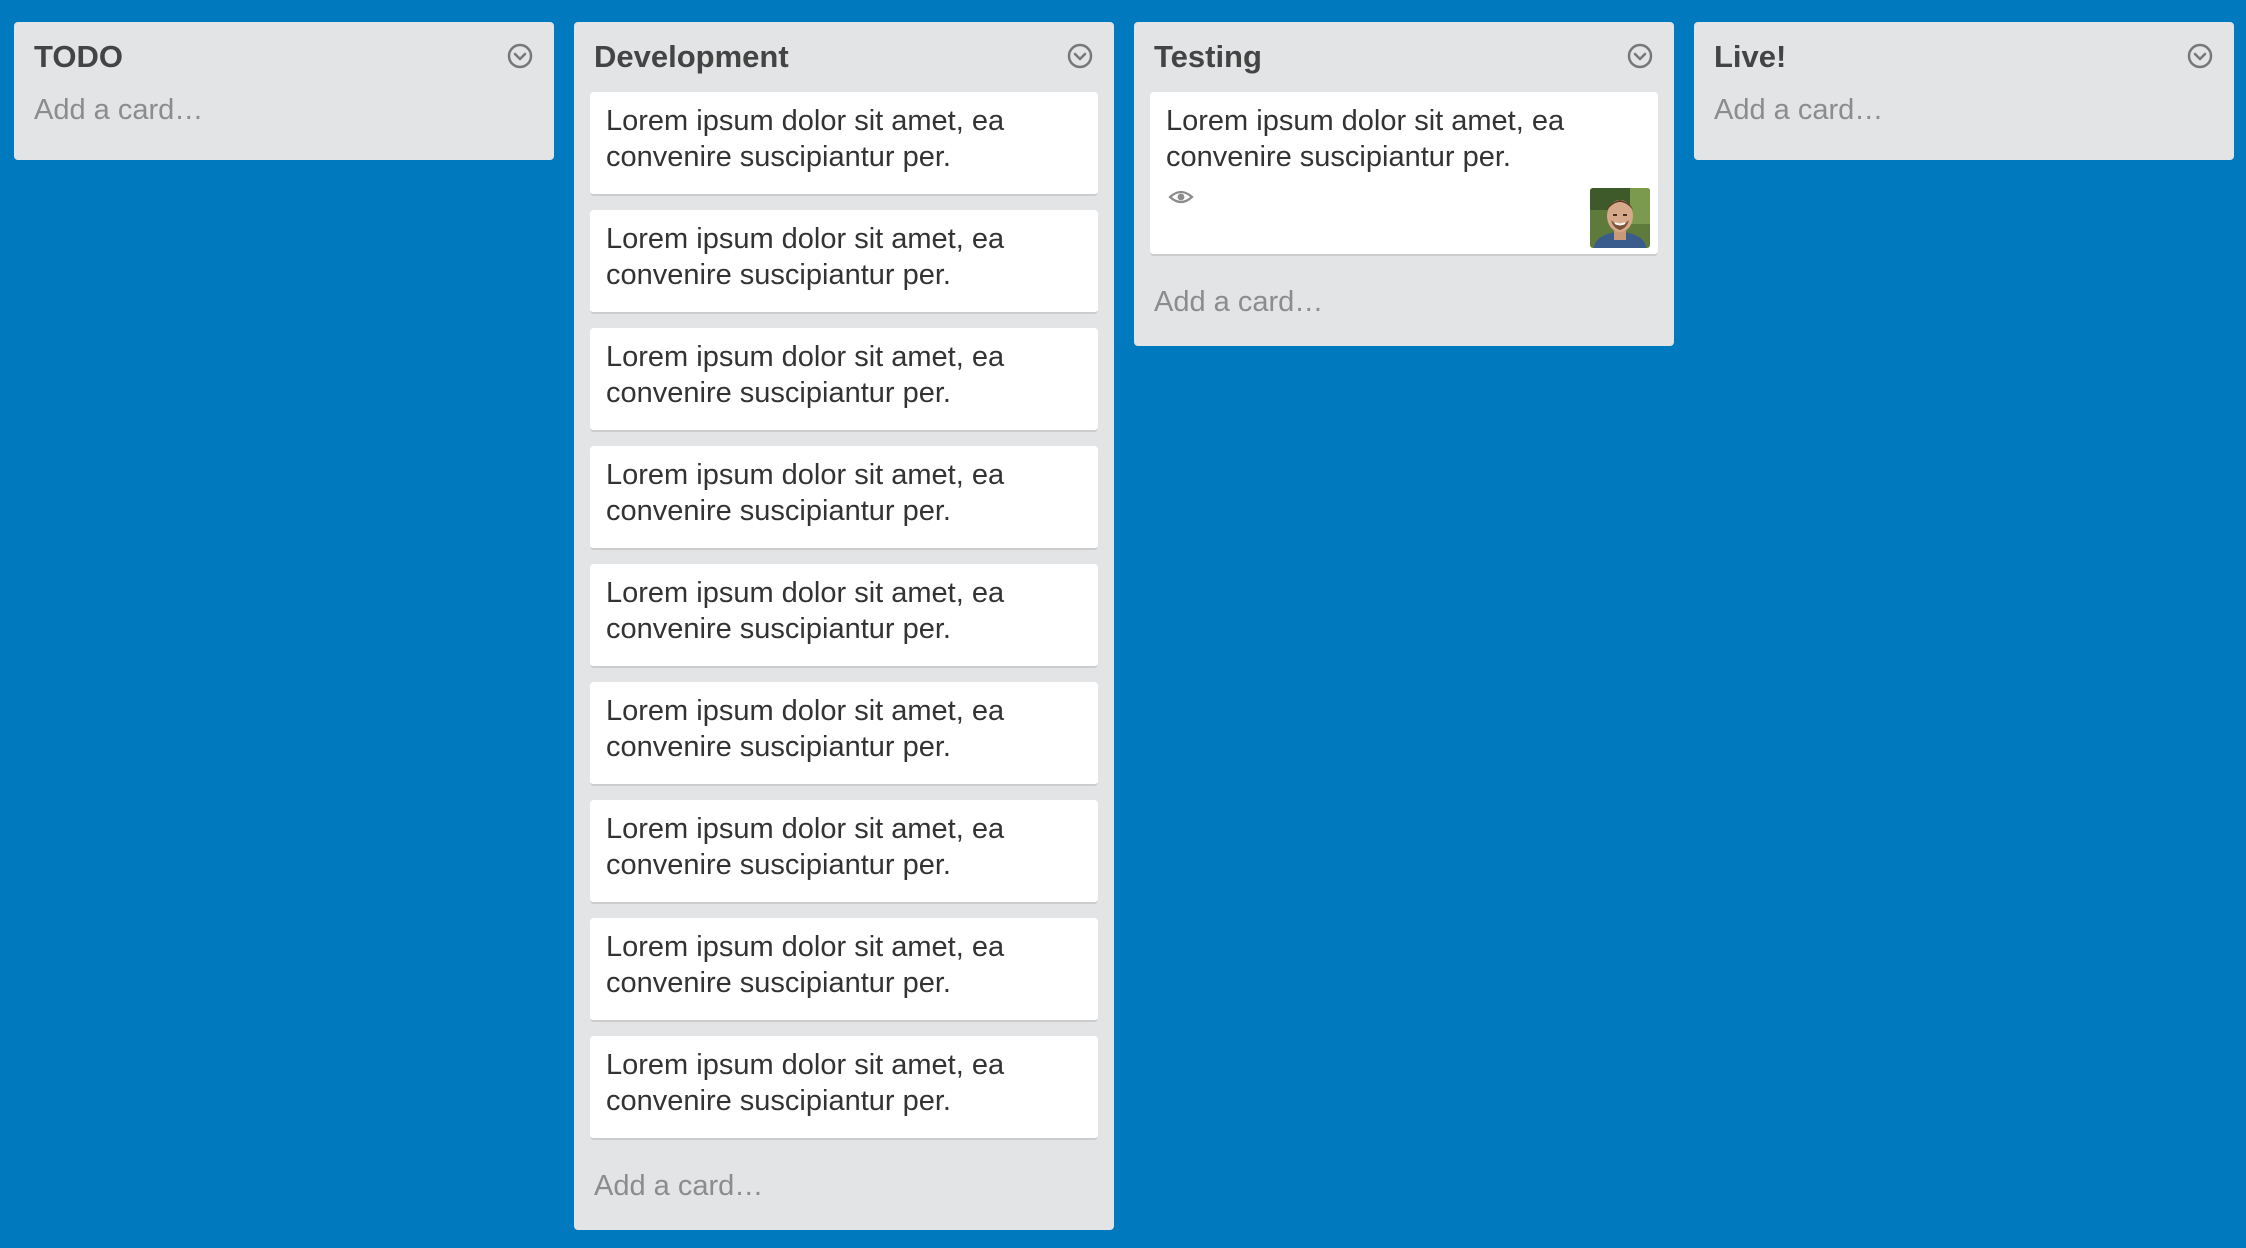 The height and width of the screenshot is (1248, 2246). What do you see at coordinates (1404, 57) in the screenshot?
I see `list-header: Testing` at bounding box center [1404, 57].